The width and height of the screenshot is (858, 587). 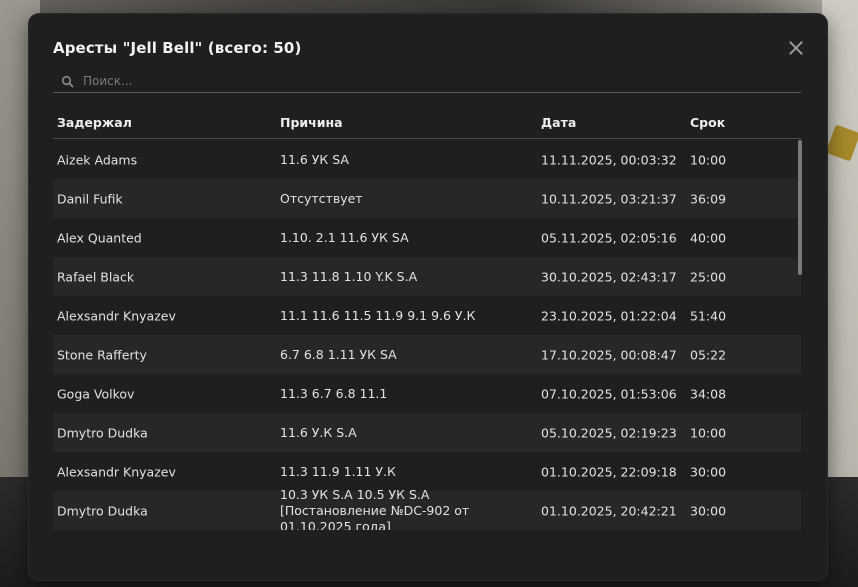 What do you see at coordinates (321, 198) in the screenshot?
I see `cell-reason: Отсутствует` at bounding box center [321, 198].